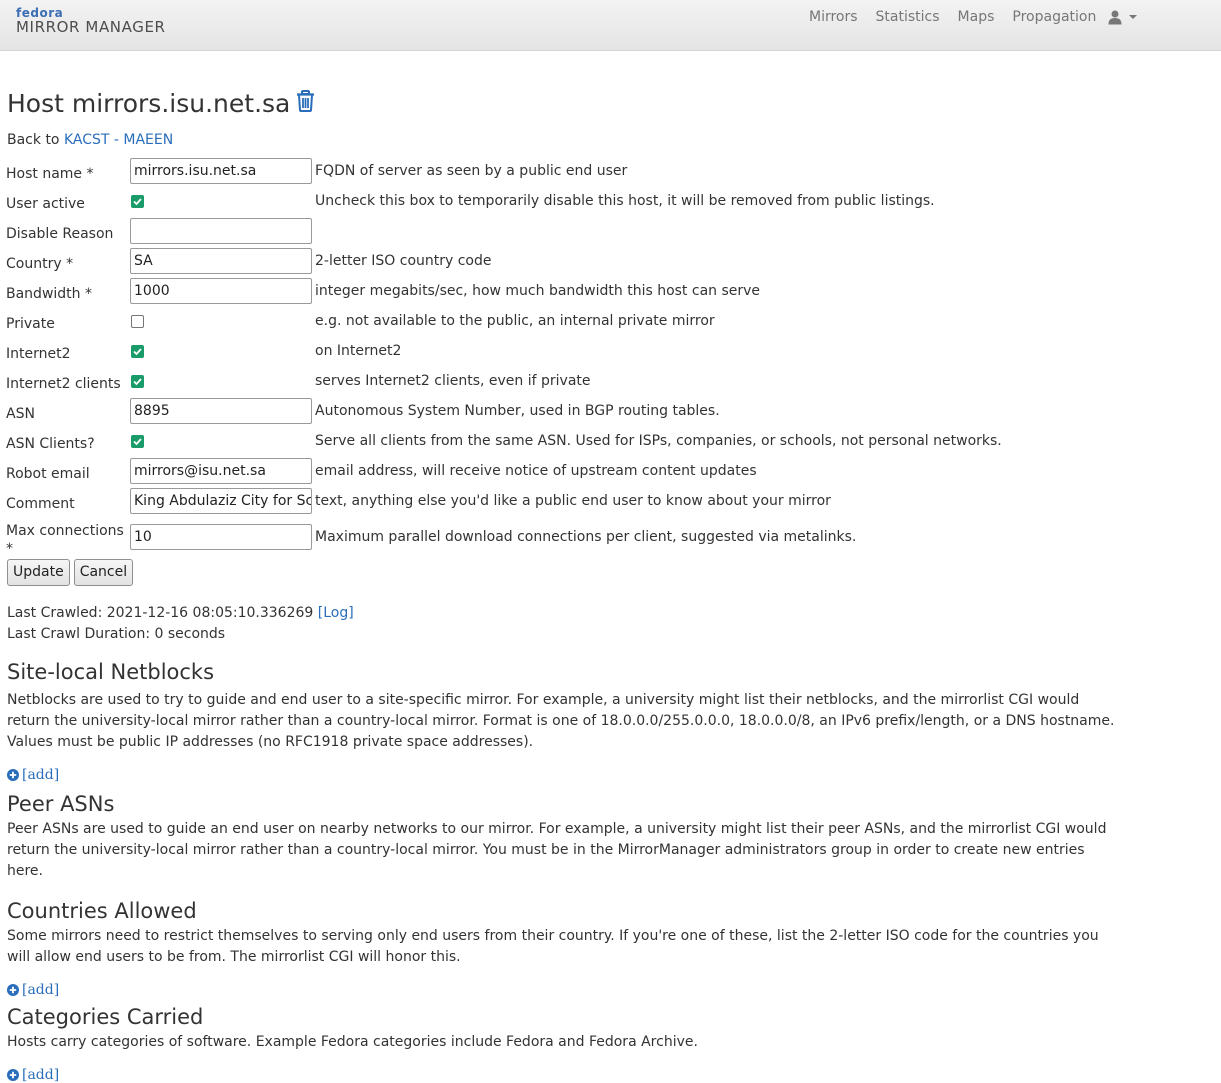 The image size is (1221, 1083). What do you see at coordinates (38, 572) in the screenshot?
I see `update-button: Update` at bounding box center [38, 572].